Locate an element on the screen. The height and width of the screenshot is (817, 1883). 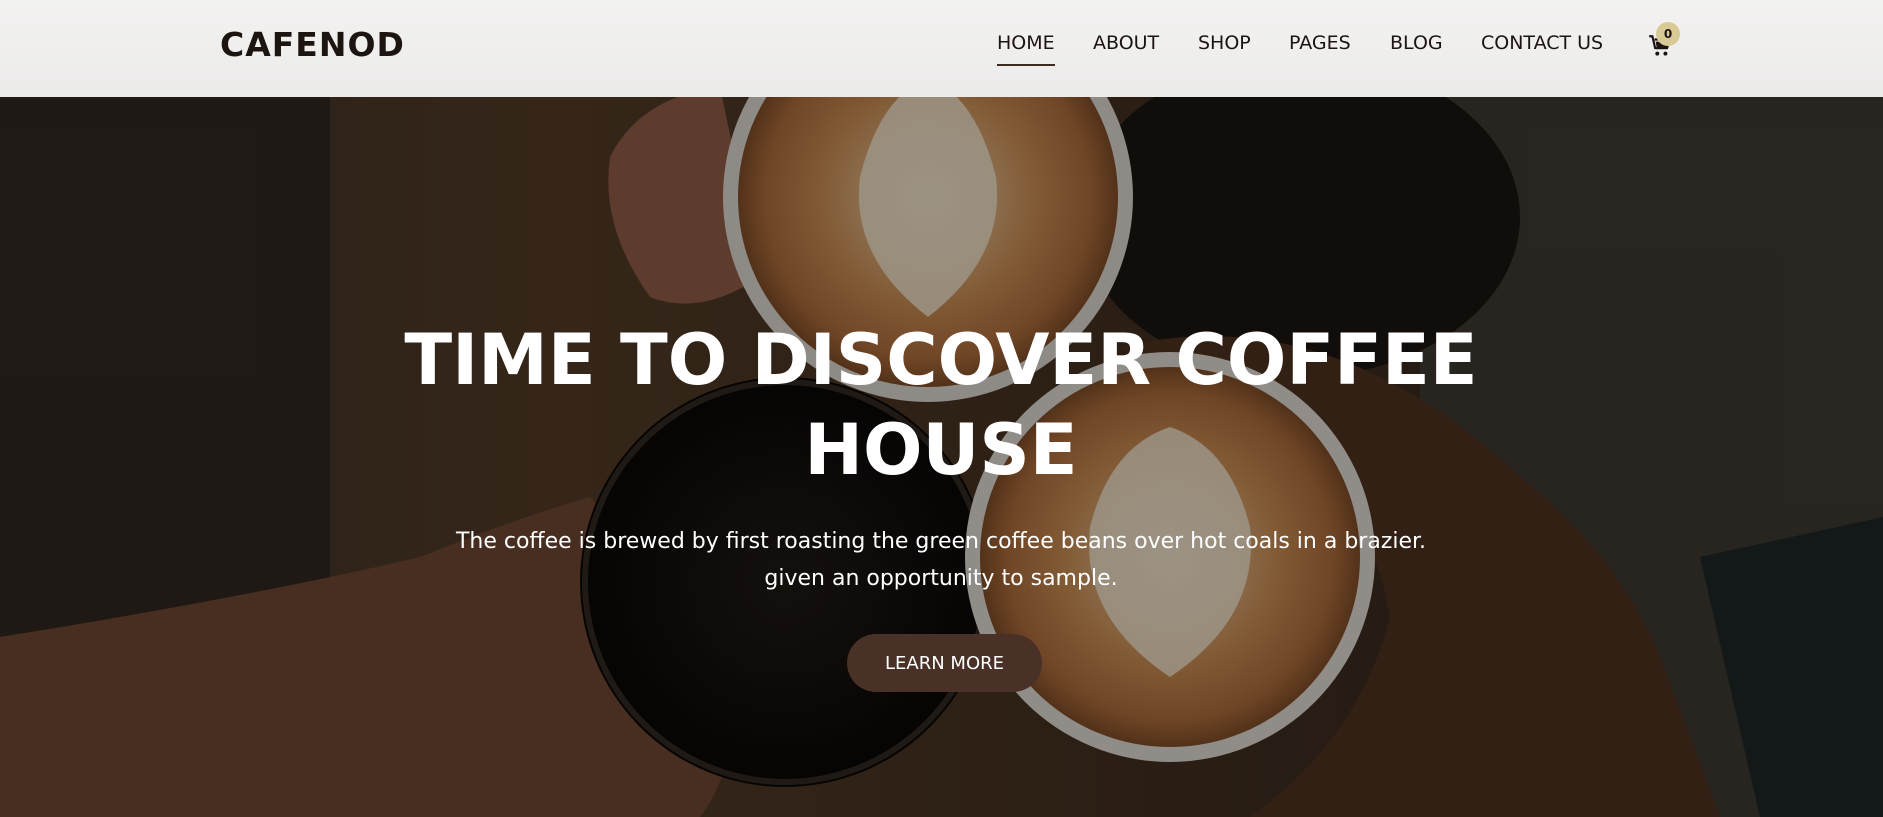
nav-about: ABOUT is located at coordinates (1126, 43).